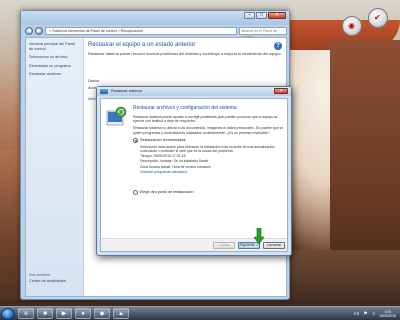  I want to click on clock-date: 25/09/2015, so click(387, 315).